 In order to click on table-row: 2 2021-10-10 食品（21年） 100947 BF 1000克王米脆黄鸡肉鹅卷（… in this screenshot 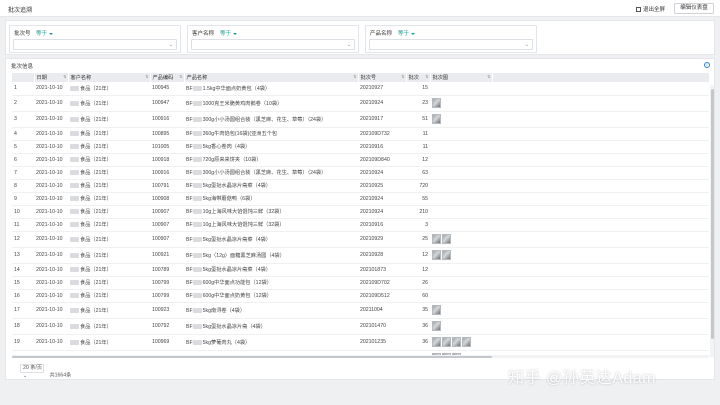, I will do `click(360, 103)`.